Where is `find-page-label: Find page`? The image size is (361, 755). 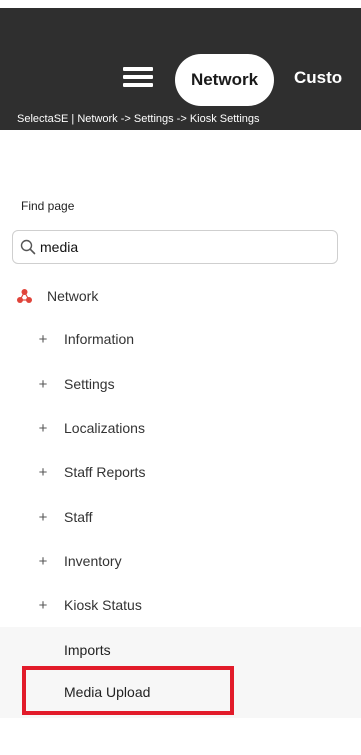 find-page-label: Find page is located at coordinates (48, 206).